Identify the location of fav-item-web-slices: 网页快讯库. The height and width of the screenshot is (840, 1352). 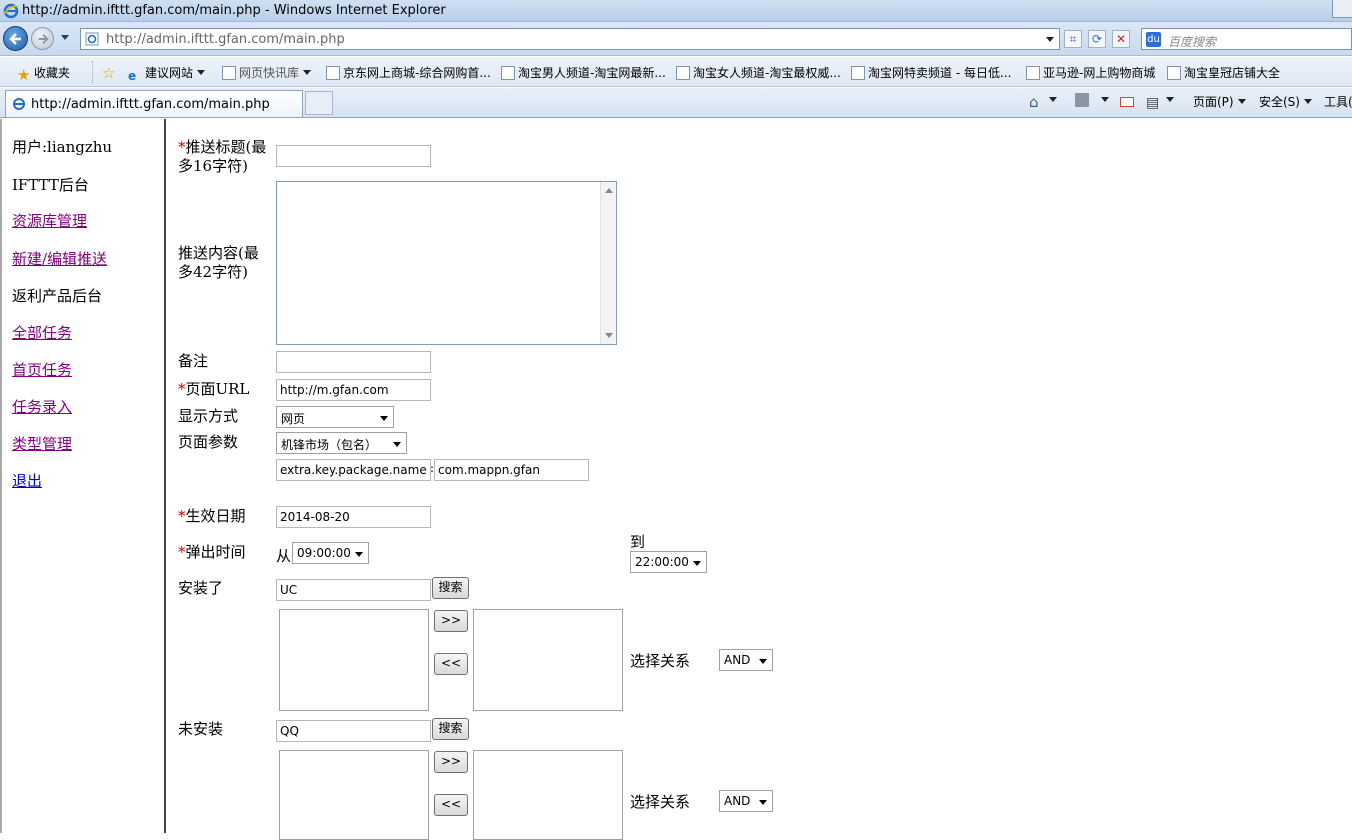
(267, 73).